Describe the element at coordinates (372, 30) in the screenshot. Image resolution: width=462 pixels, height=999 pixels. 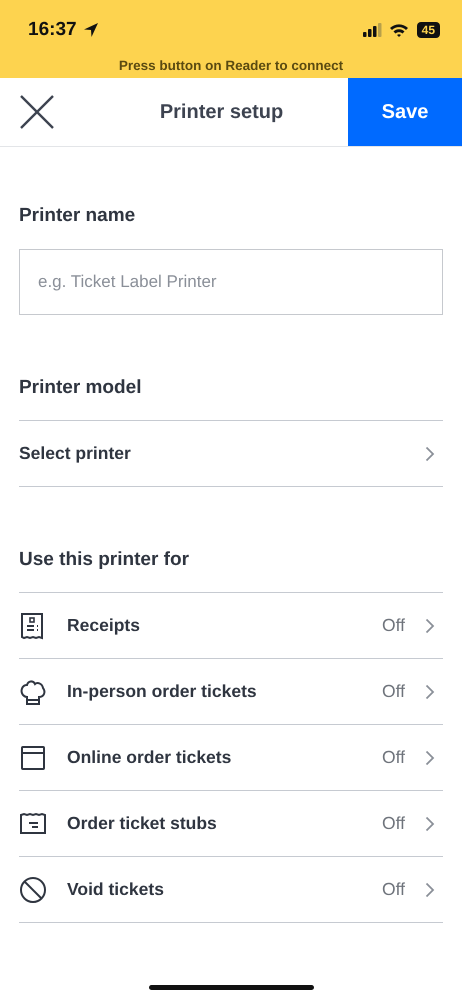
I see `signal-icon` at that location.